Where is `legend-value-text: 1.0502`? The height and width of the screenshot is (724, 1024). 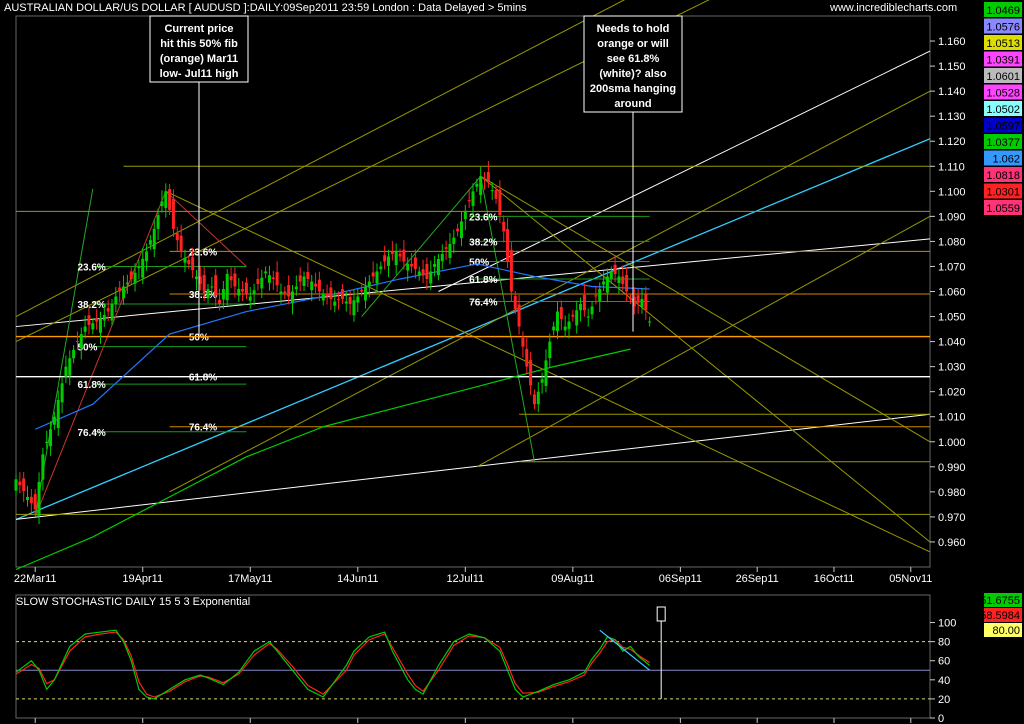
legend-value-text: 1.0502 is located at coordinates (1003, 110).